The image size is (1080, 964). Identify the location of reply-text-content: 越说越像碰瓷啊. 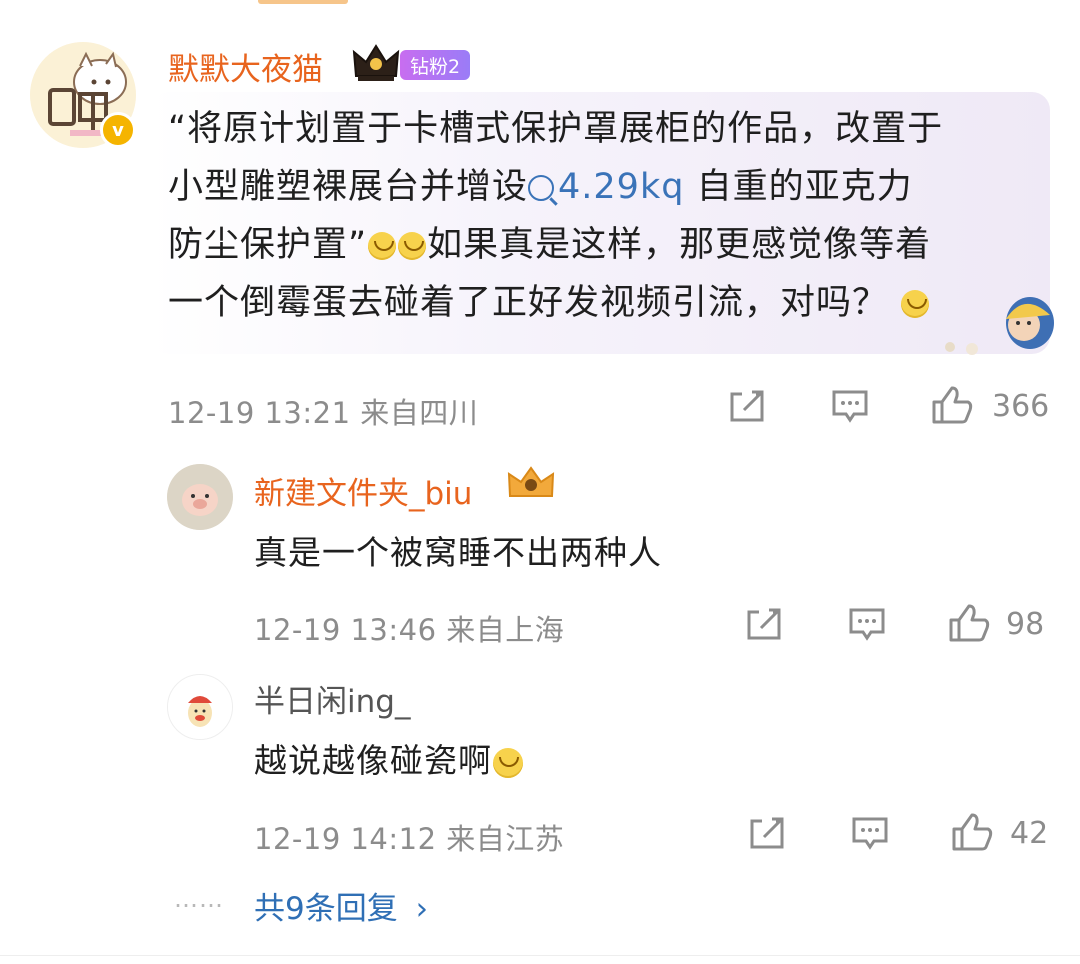
(373, 760).